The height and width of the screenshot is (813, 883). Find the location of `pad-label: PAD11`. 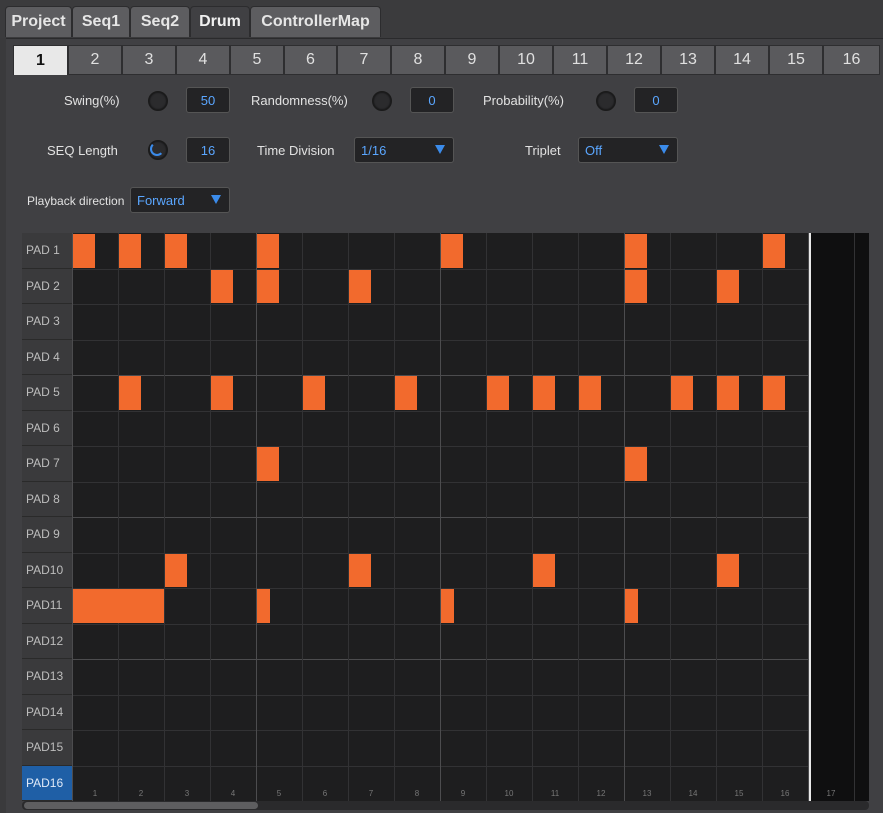

pad-label: PAD11 is located at coordinates (47, 606).